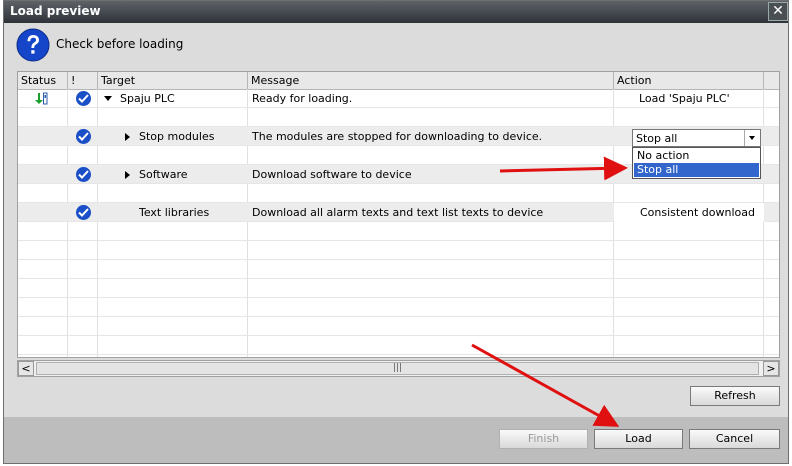 Image resolution: width=792 pixels, height=466 pixels. I want to click on close-icon: ✕, so click(778, 11).